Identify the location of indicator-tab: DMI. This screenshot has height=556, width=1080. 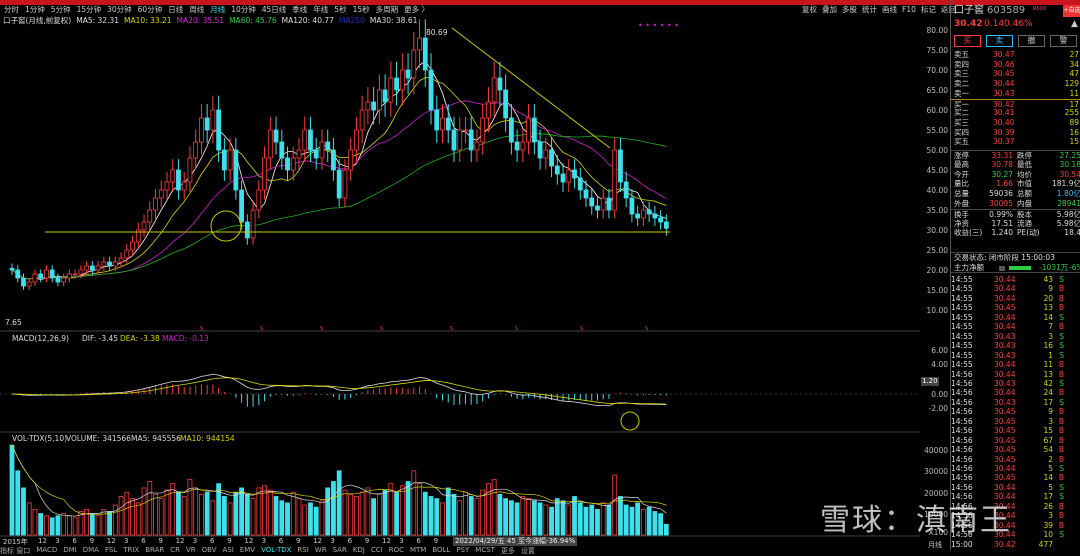
(70, 551).